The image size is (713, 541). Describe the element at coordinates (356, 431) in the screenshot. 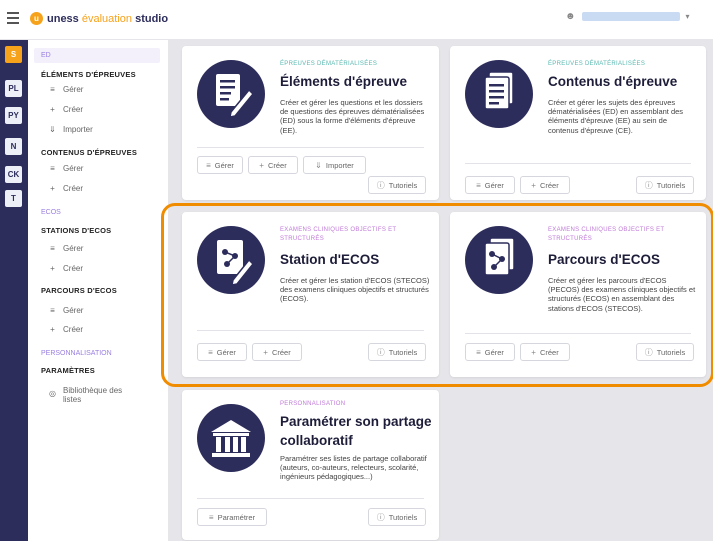

I see `card-title: Paramétrer son partage collaboratif` at that location.